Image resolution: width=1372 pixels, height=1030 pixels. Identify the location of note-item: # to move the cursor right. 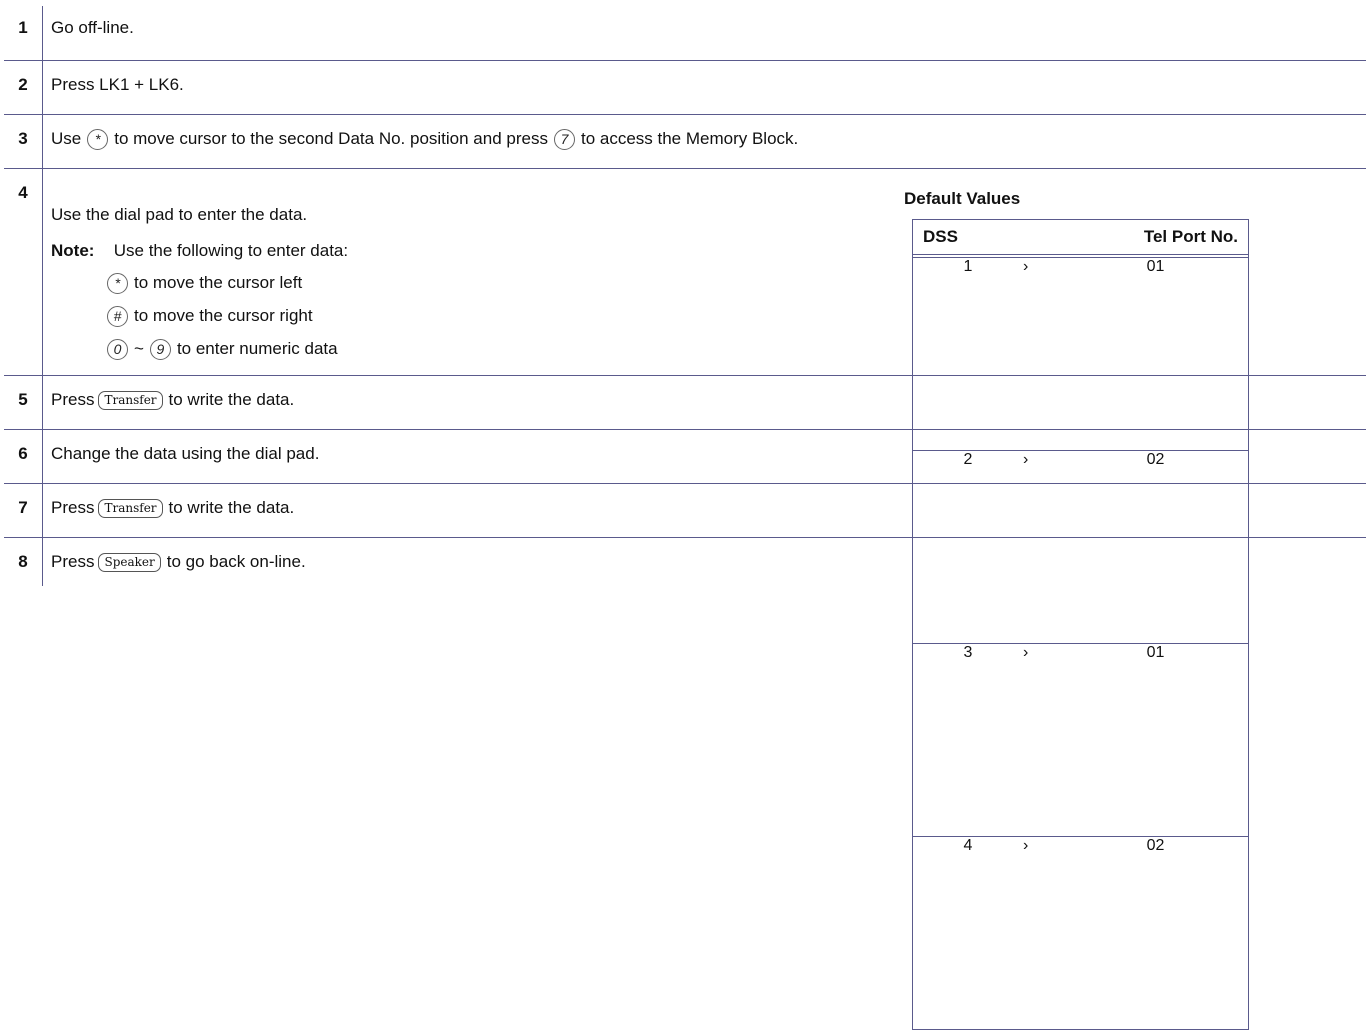
(219, 322).